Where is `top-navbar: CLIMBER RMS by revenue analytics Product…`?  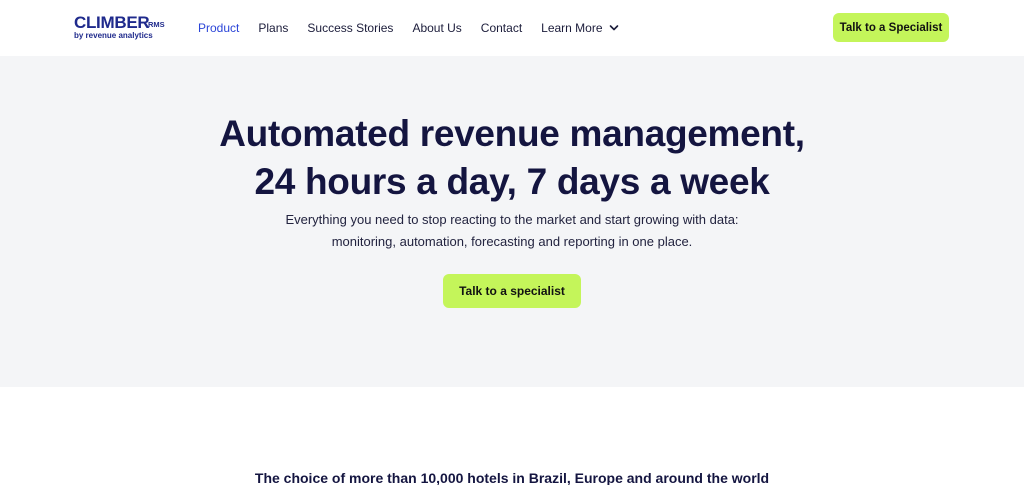
top-navbar: CLIMBER RMS by revenue analytics Product… is located at coordinates (512, 28).